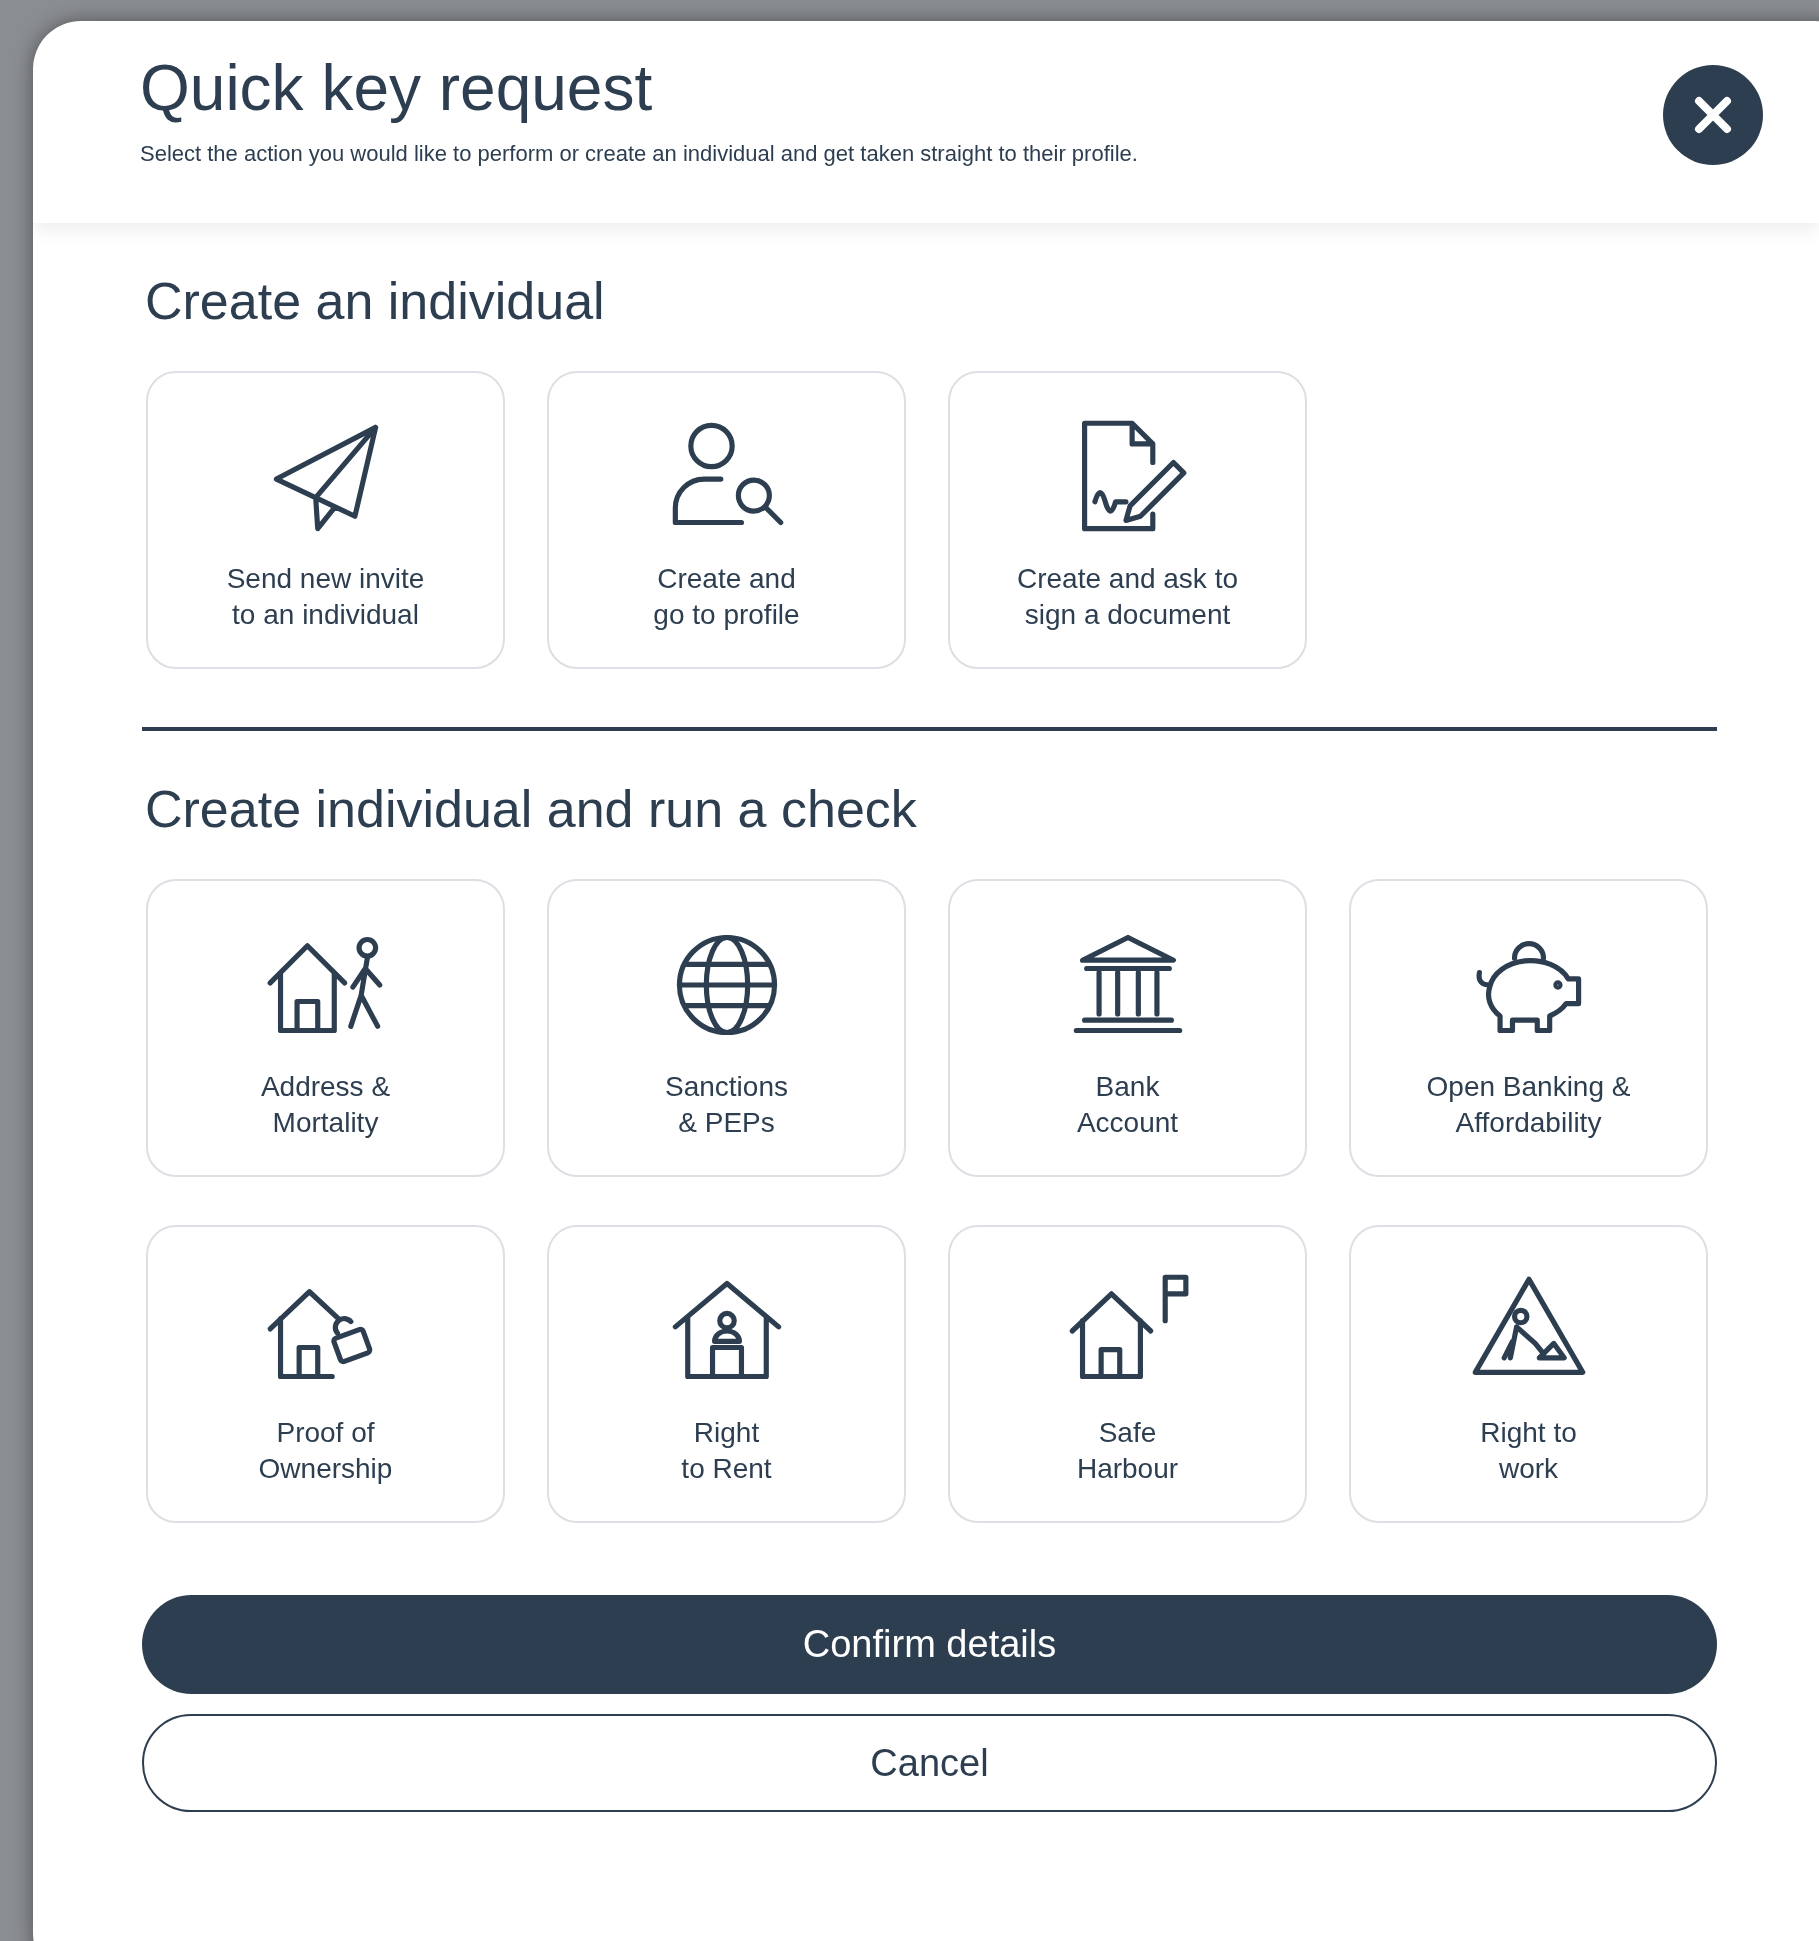 This screenshot has width=1819, height=1941. Describe the element at coordinates (1127, 1028) in the screenshot. I see `option-card: Bank Account` at that location.